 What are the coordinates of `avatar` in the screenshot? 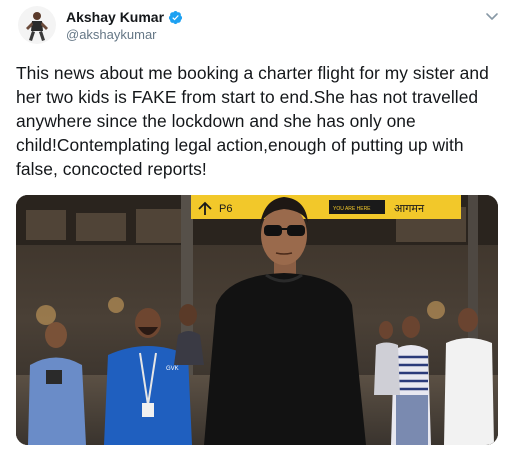 It's located at (37, 25).